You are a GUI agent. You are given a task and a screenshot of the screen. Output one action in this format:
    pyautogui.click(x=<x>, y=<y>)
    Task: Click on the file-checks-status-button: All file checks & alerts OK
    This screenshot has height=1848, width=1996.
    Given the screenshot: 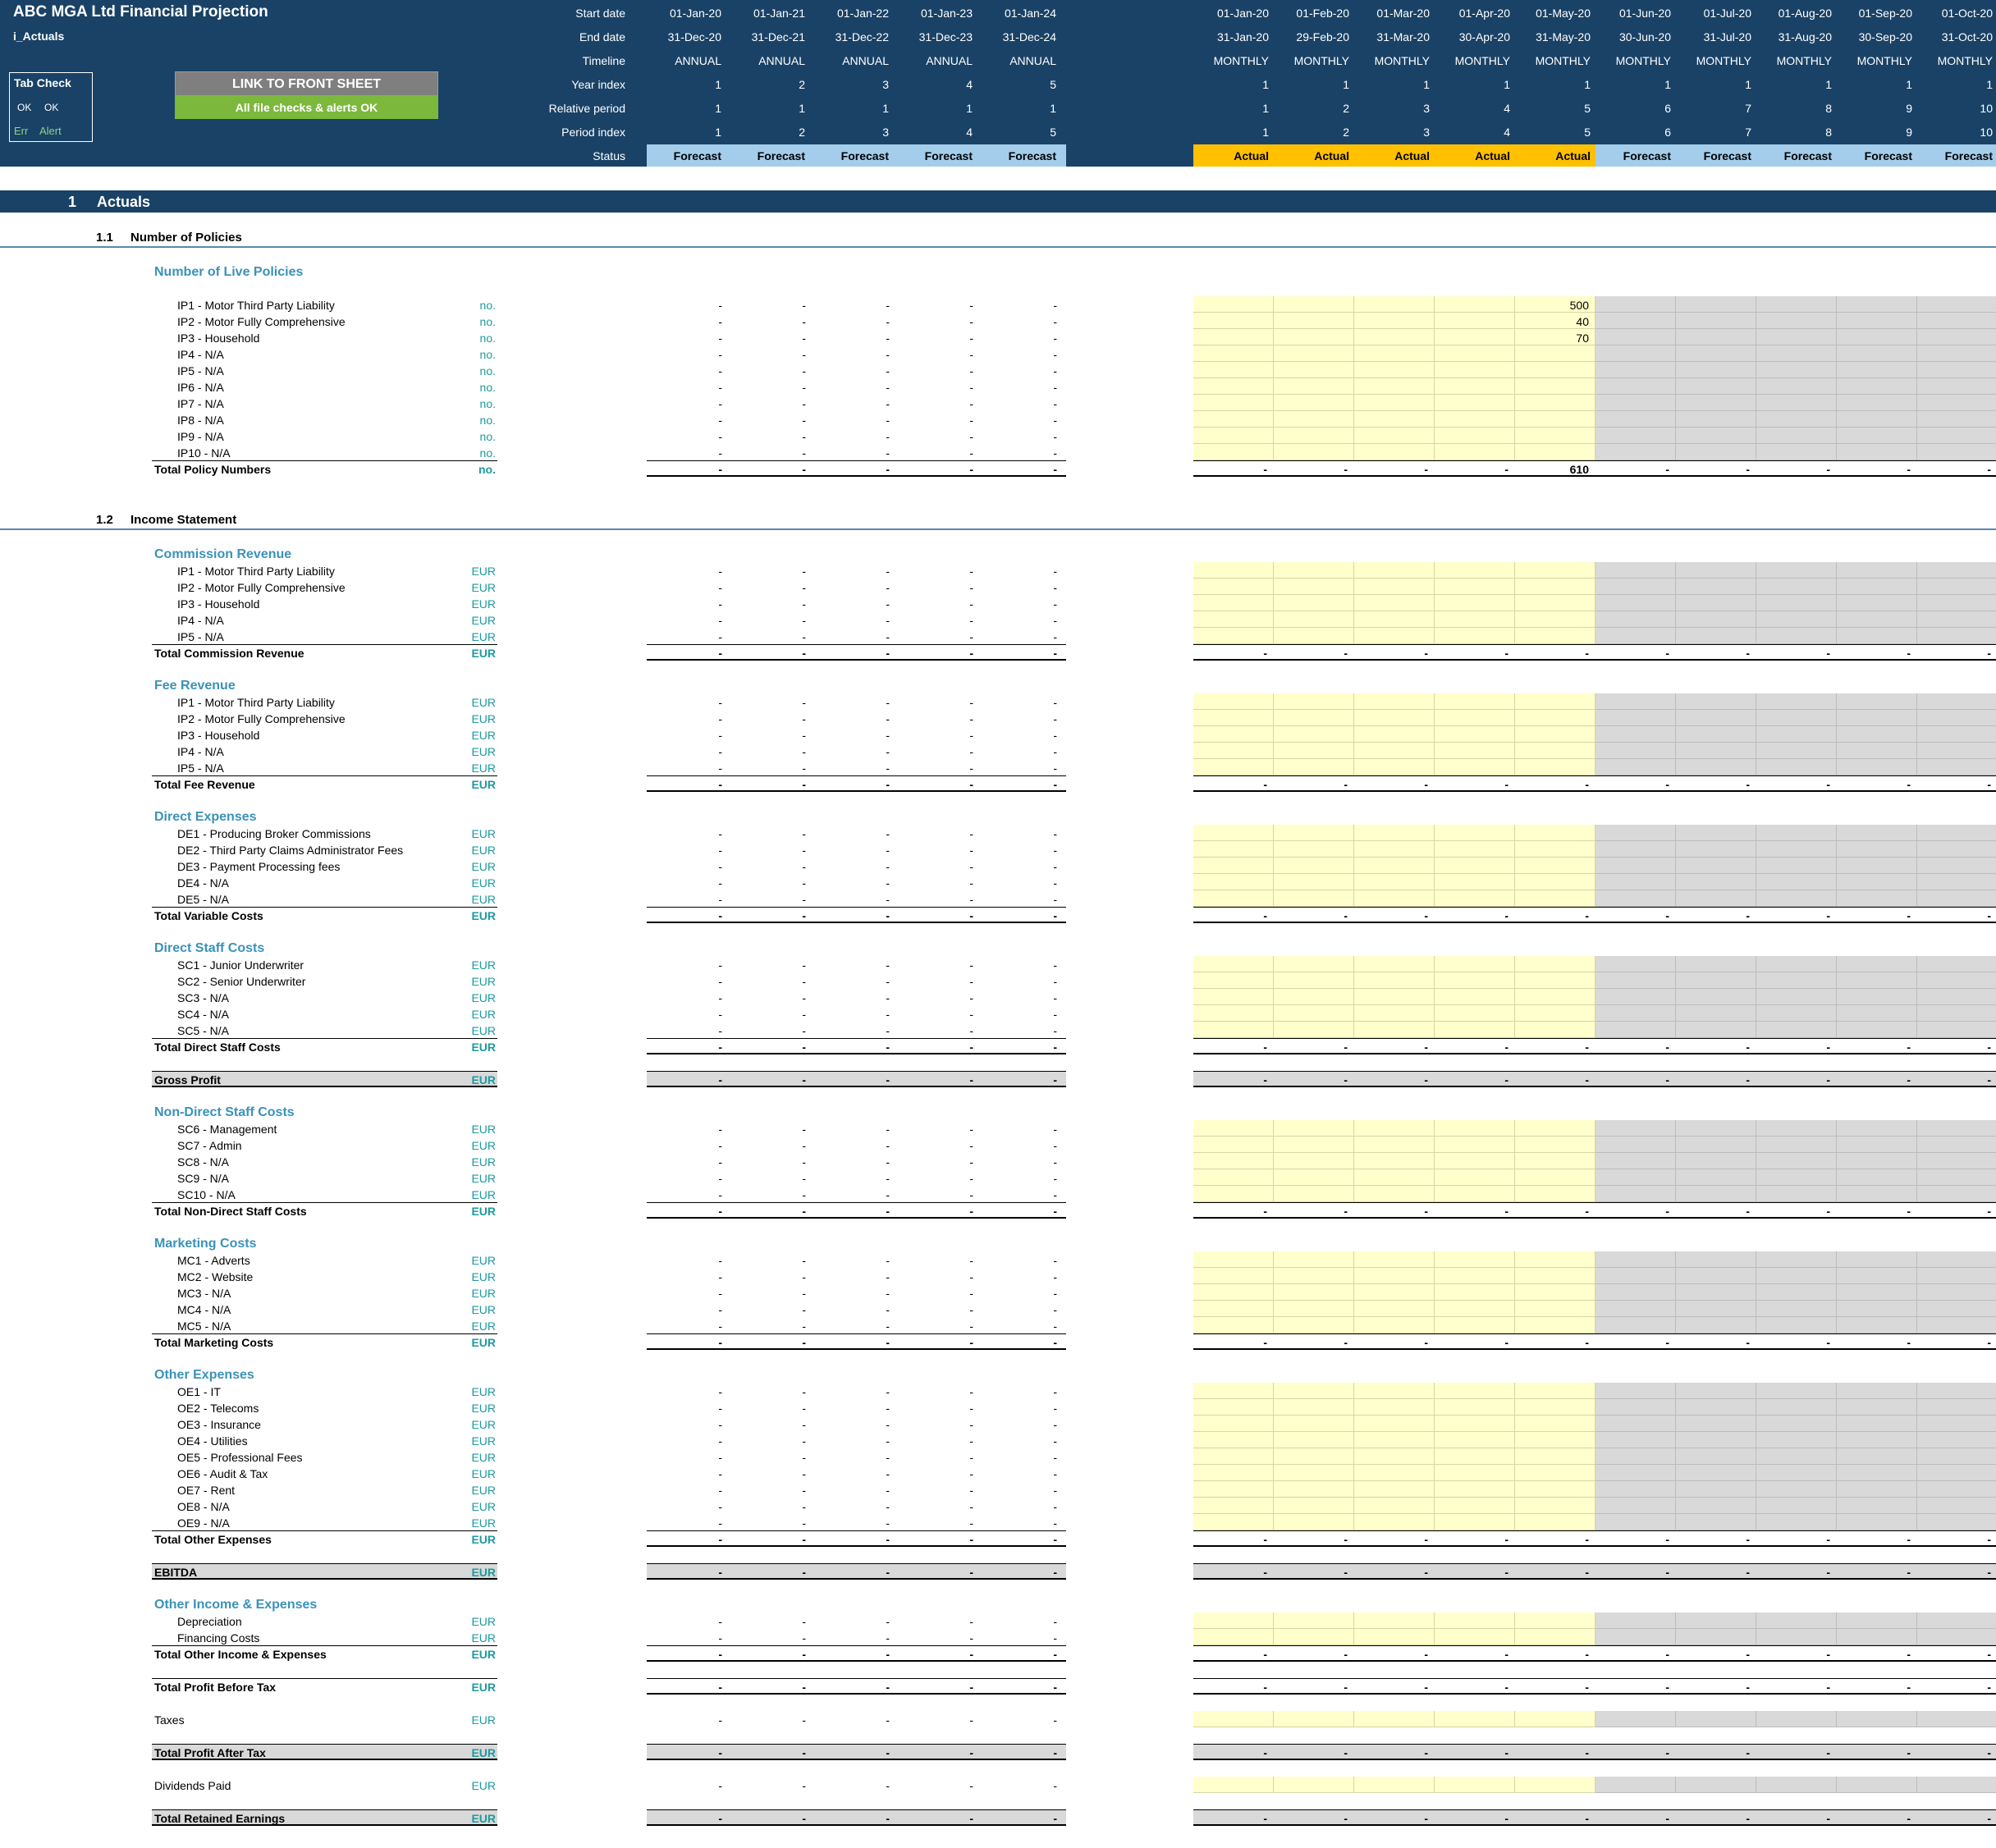 What is the action you would take?
    pyautogui.click(x=306, y=108)
    